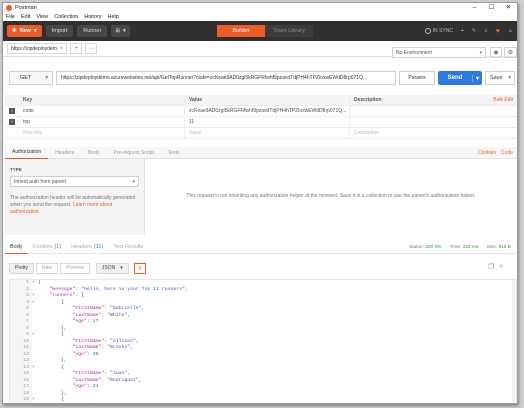  Describe the element at coordinates (14, 31) in the screenshot. I see `plus-icon: ✚` at that location.